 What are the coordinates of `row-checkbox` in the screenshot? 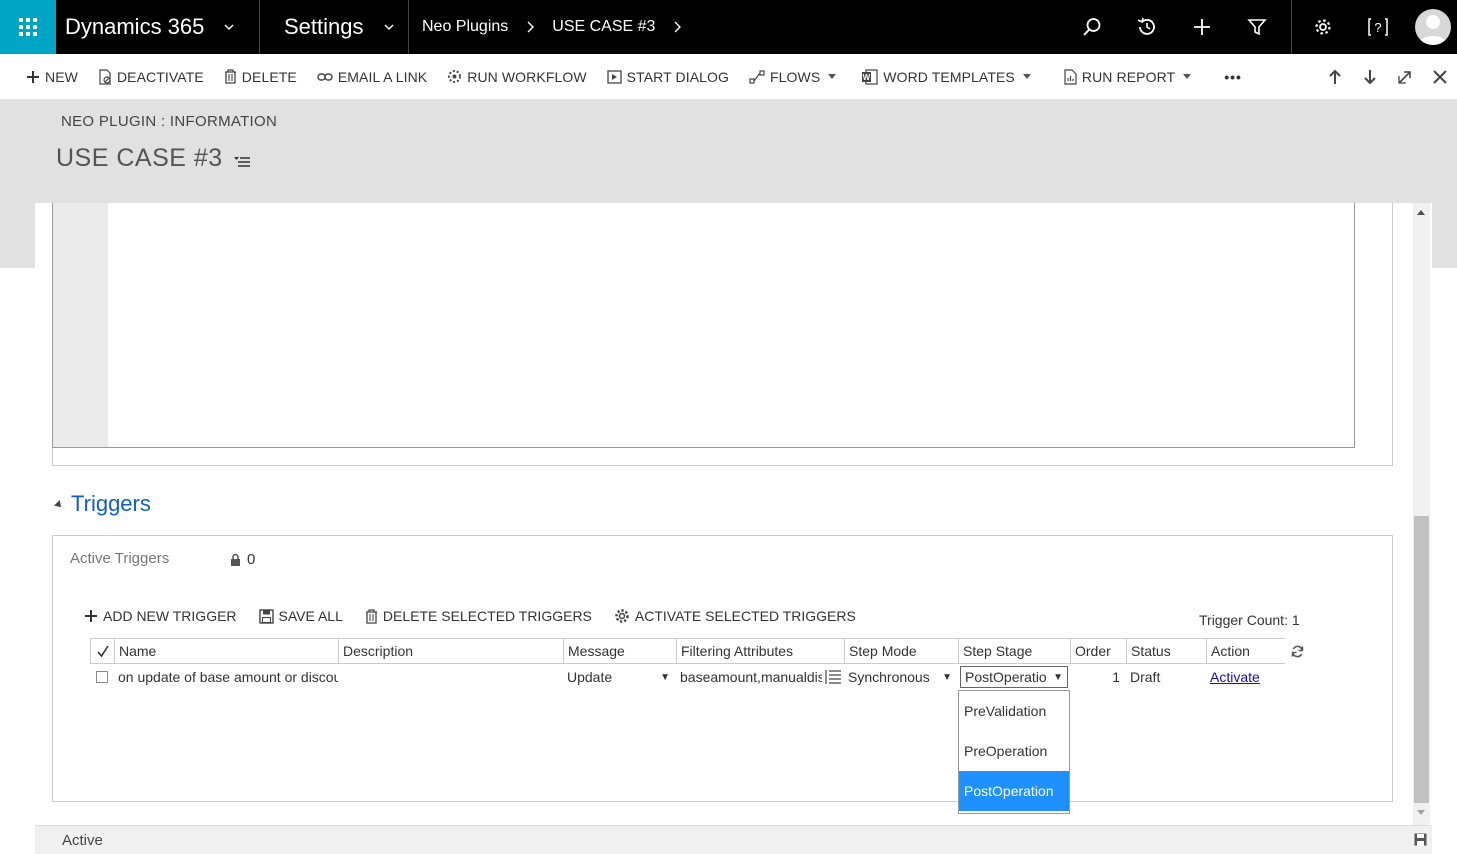 It's located at (102, 677).